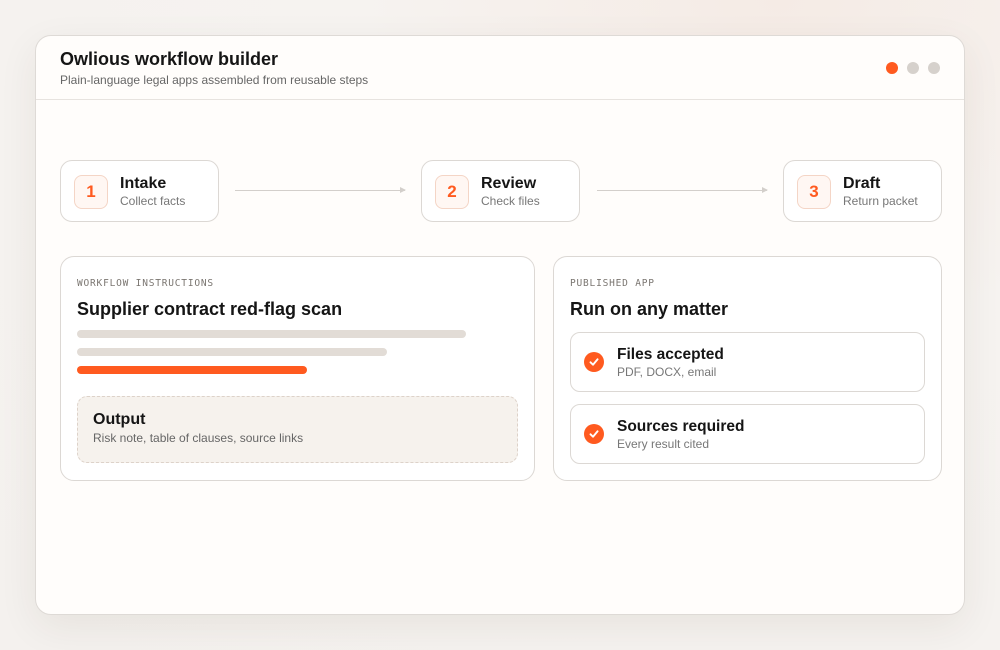 The image size is (1000, 650). I want to click on output-title: Output, so click(119, 419).